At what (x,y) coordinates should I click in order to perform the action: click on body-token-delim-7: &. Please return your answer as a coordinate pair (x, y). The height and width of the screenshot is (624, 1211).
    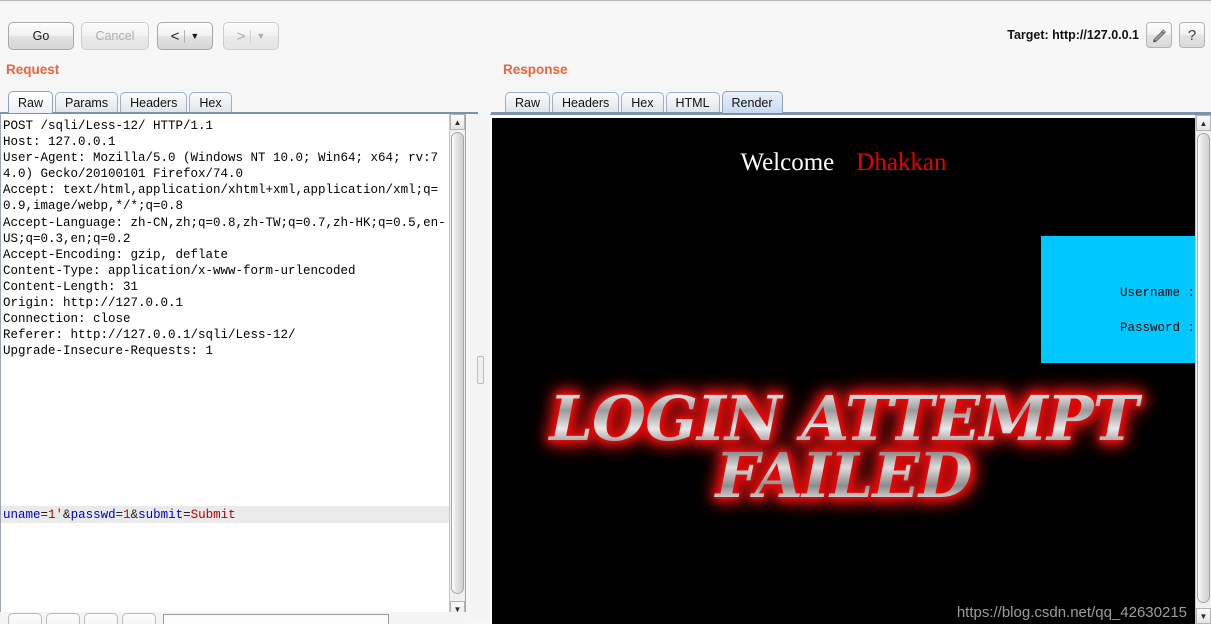
    Looking at the image, I should click on (134, 515).